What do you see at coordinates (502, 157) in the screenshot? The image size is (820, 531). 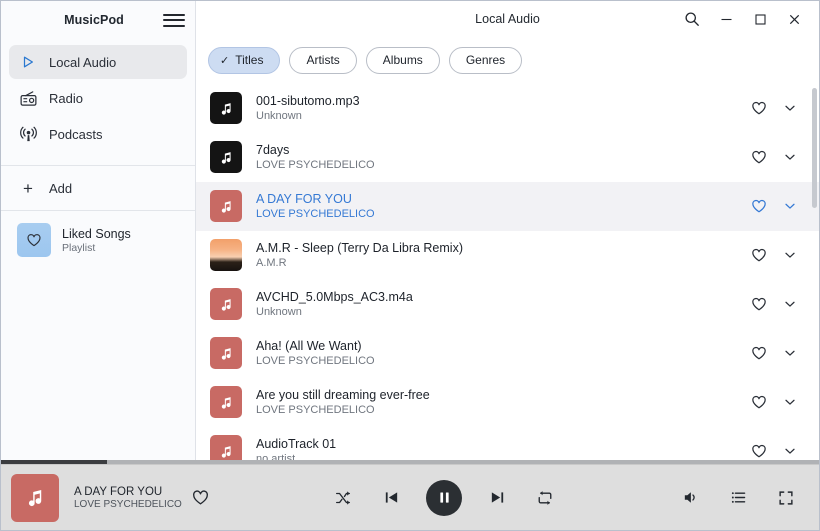 I see `track-meta: 7days LOVE PSYCHEDELICO` at bounding box center [502, 157].